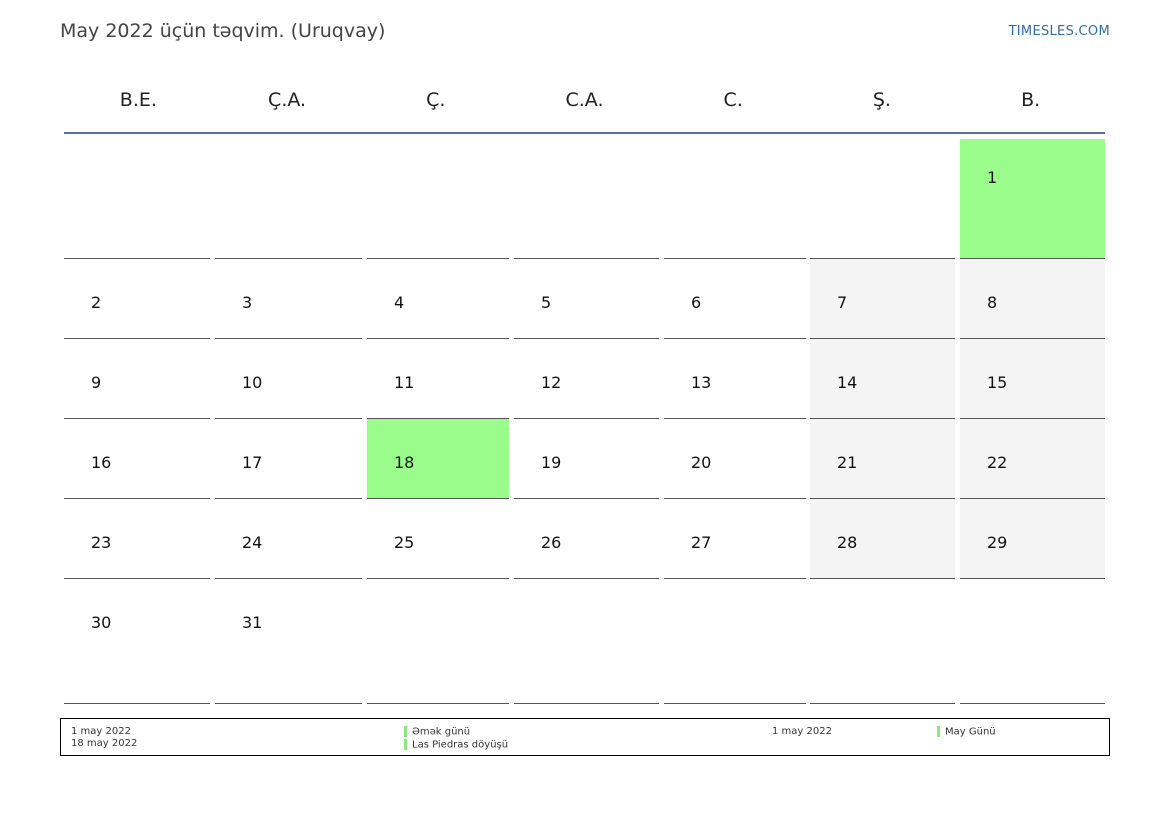 Image resolution: width=1169 pixels, height=827 pixels. Describe the element at coordinates (252, 382) in the screenshot. I see `day-number: 10` at that location.